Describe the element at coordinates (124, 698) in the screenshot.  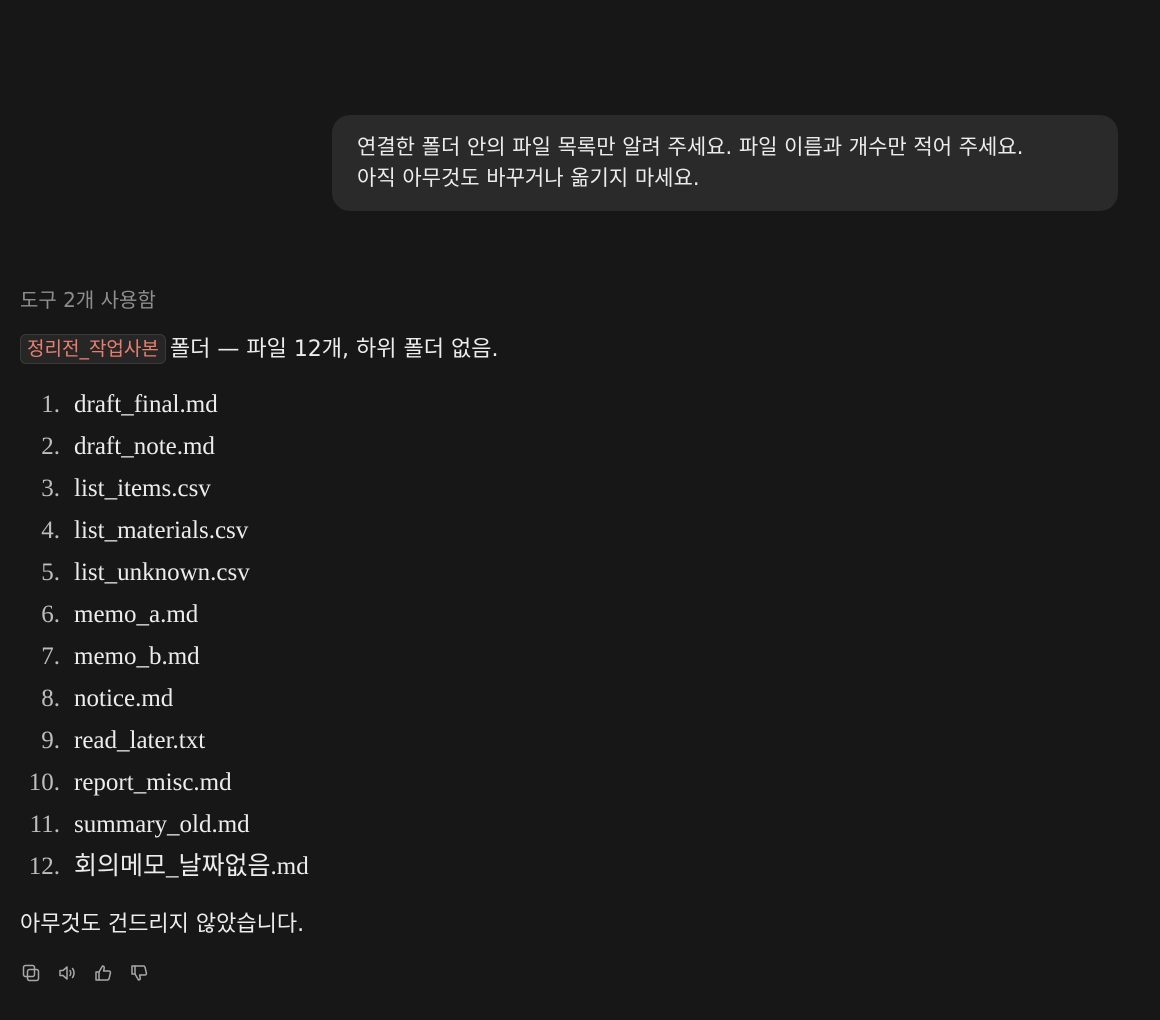
I see `file-name: notice.md` at that location.